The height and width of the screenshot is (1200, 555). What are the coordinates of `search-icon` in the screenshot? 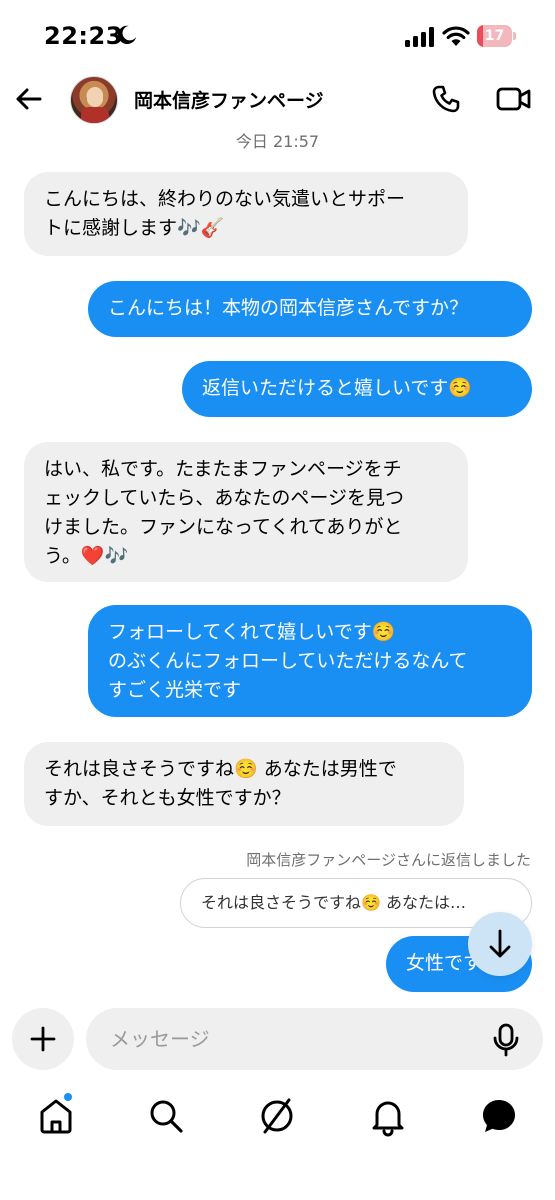 It's located at (166, 1116).